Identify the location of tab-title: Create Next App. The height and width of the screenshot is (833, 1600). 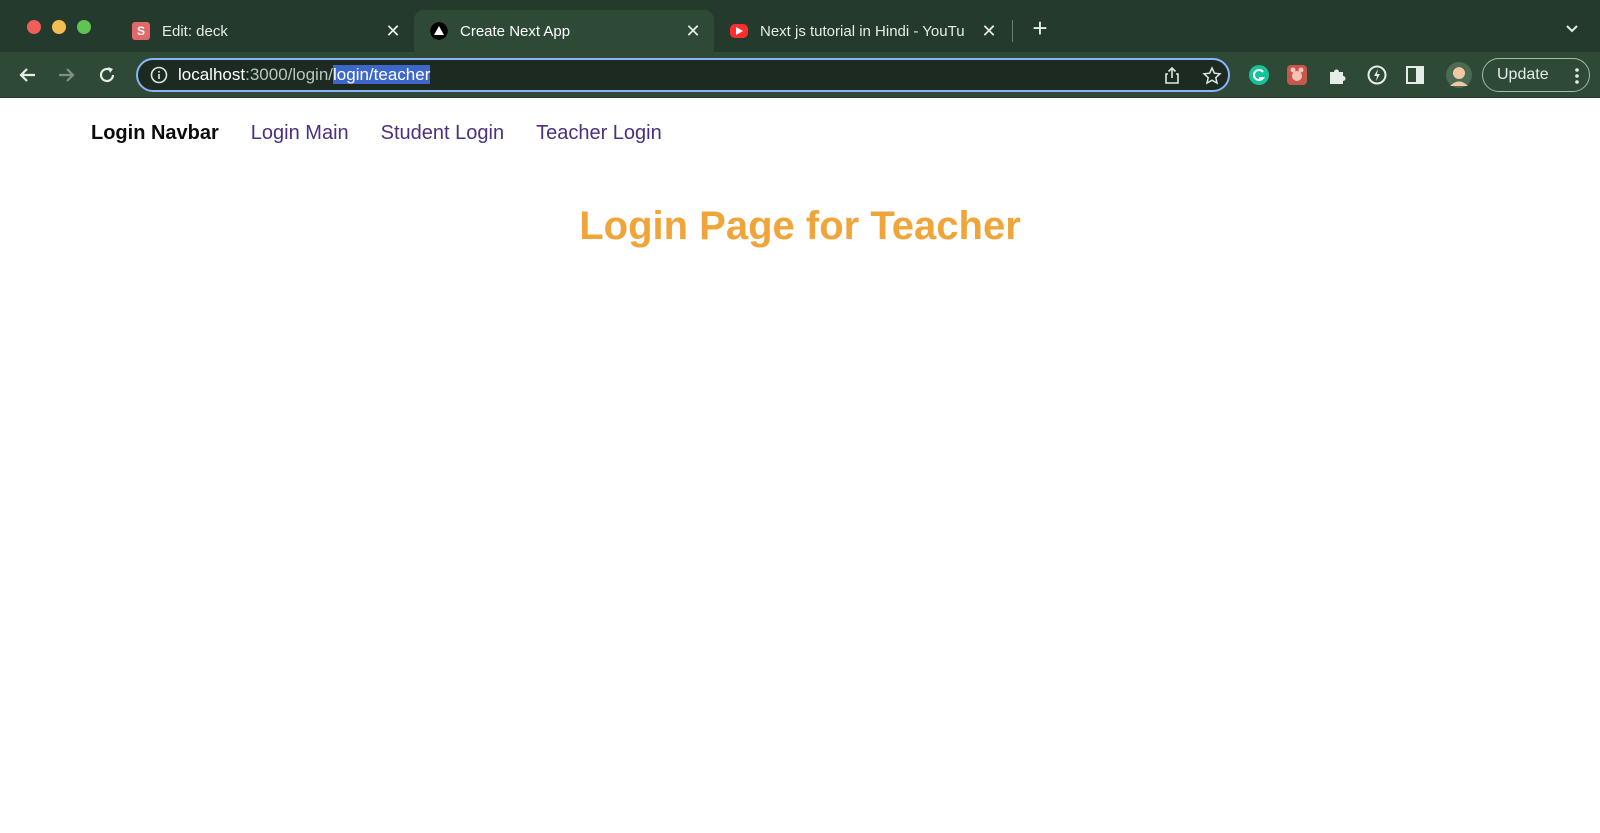
(515, 31).